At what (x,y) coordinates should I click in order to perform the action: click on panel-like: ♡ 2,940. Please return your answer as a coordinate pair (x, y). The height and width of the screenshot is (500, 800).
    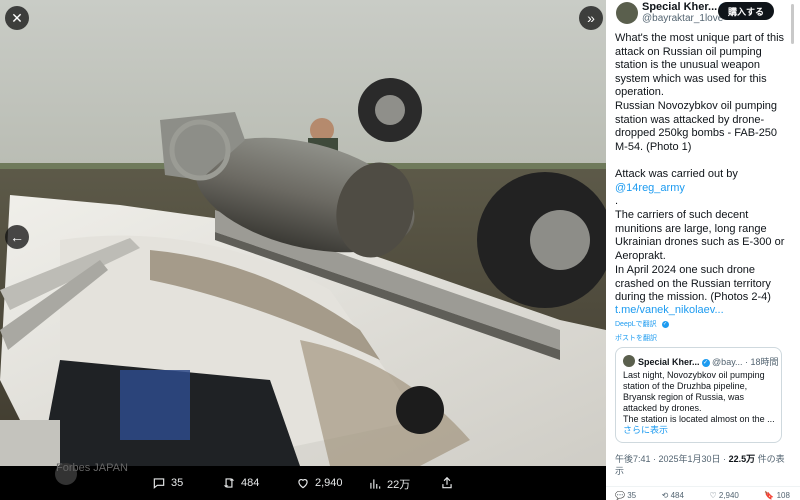
    Looking at the image, I should click on (723, 495).